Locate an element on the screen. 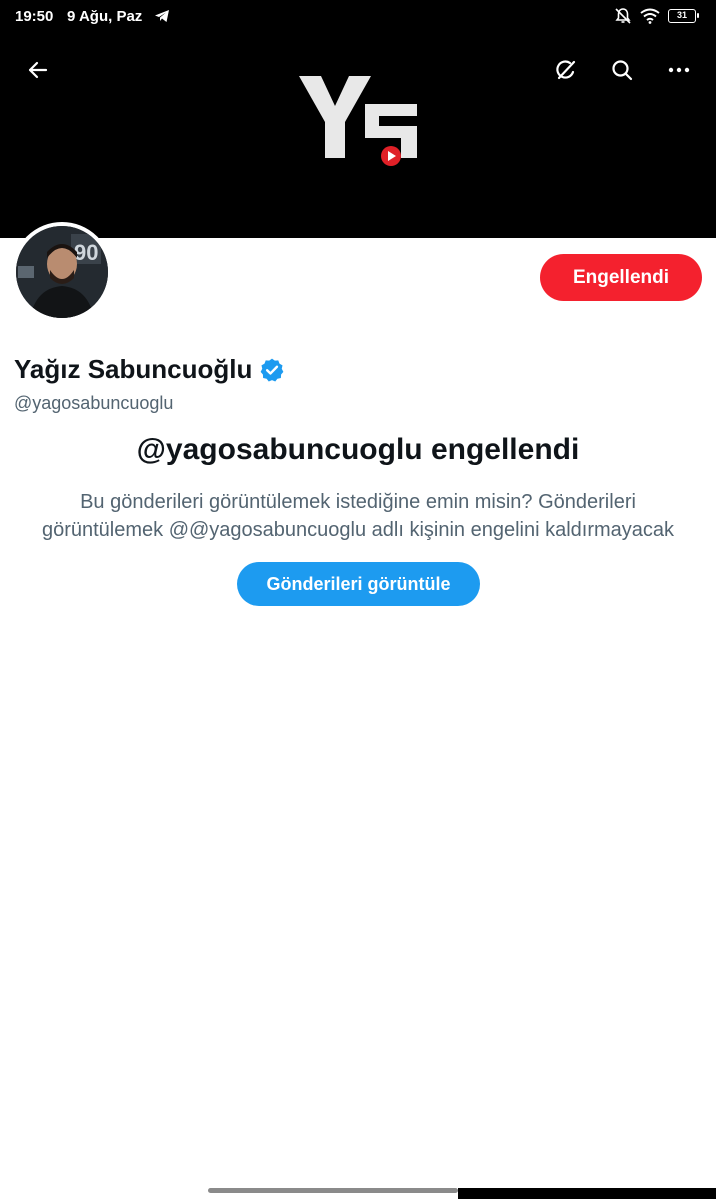 Image resolution: width=716 pixels, height=1199 pixels. more-dots-icon is located at coordinates (679, 70).